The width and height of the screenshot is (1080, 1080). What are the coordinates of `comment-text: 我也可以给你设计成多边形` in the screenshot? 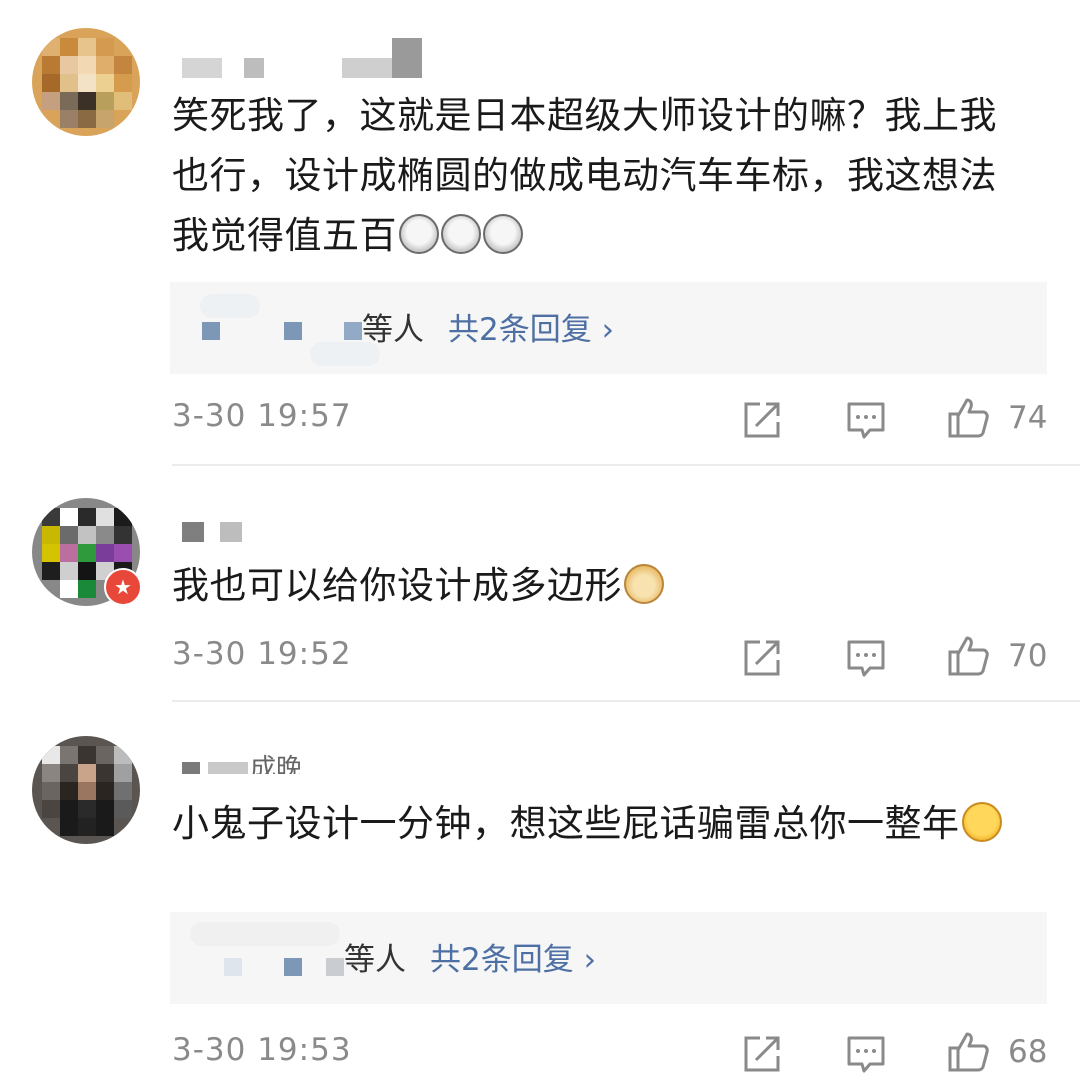 It's located at (602, 586).